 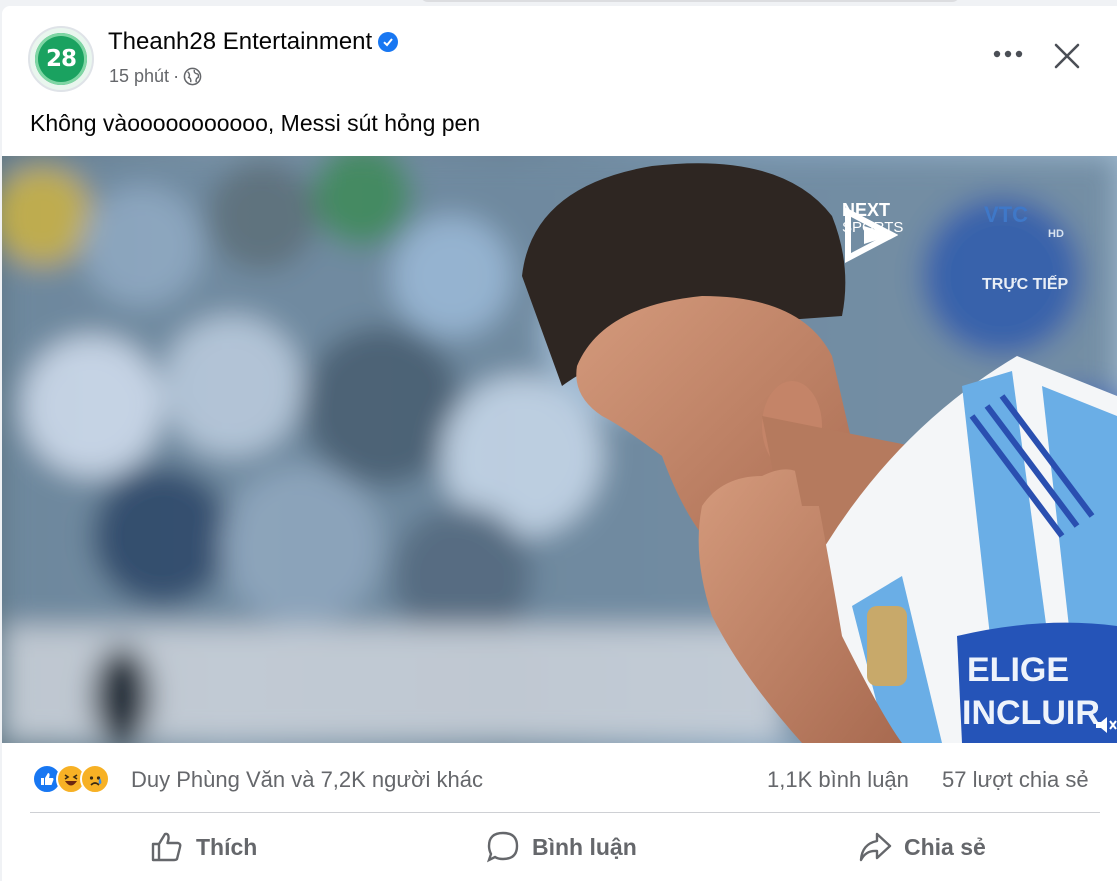 I want to click on page-avatar: 28, so click(x=61, y=59).